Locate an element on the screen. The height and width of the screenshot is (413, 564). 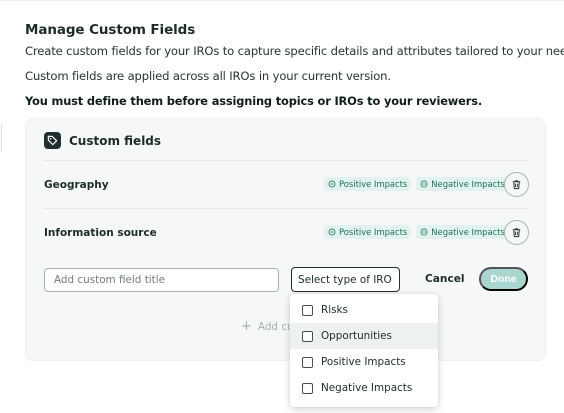
field-chips-geography: Positive Impacts Negative Impacts is located at coordinates (416, 184).